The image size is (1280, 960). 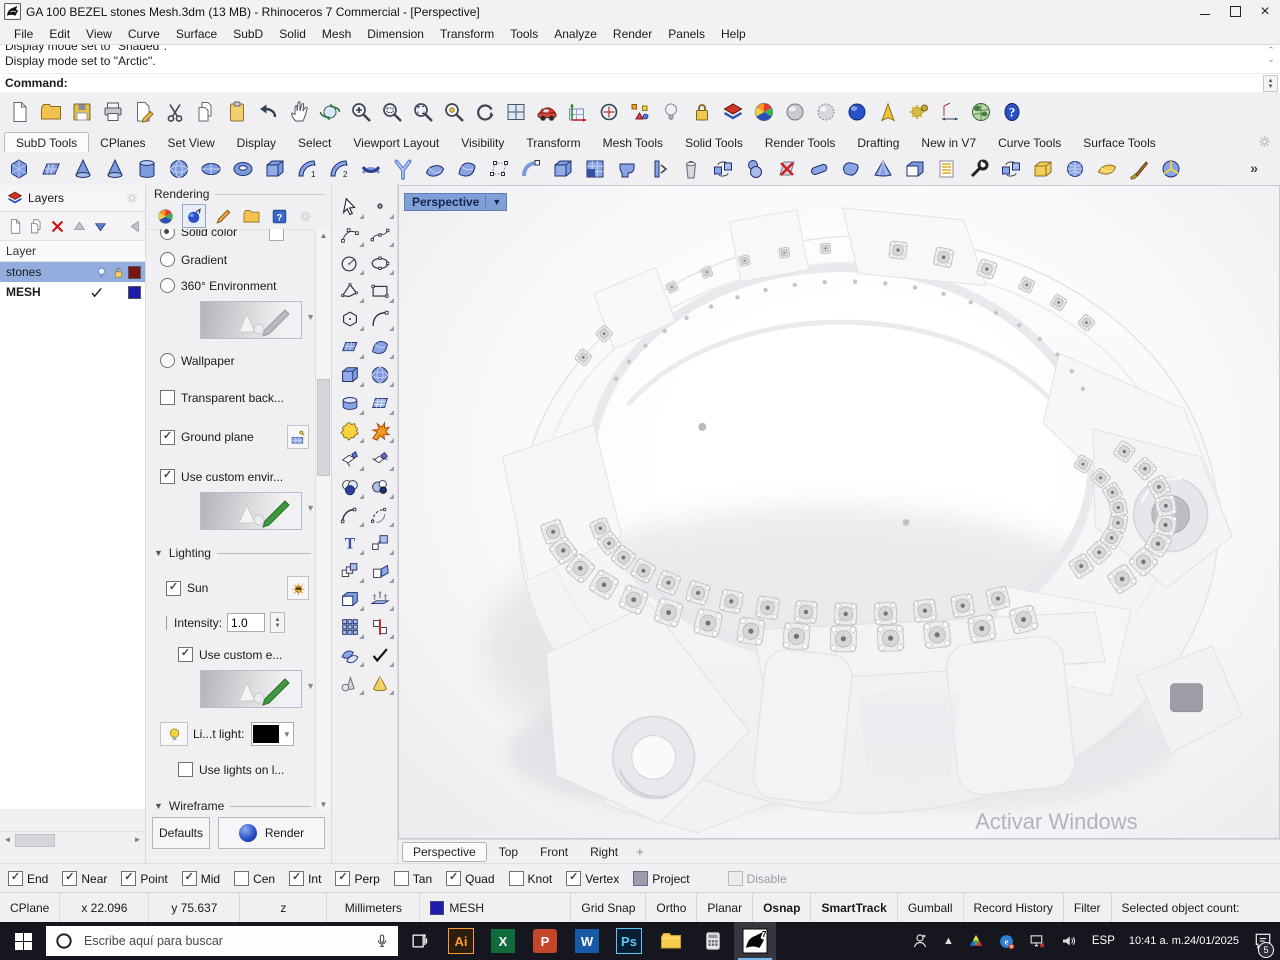 I want to click on offset-surface-icon, so click(x=350, y=655).